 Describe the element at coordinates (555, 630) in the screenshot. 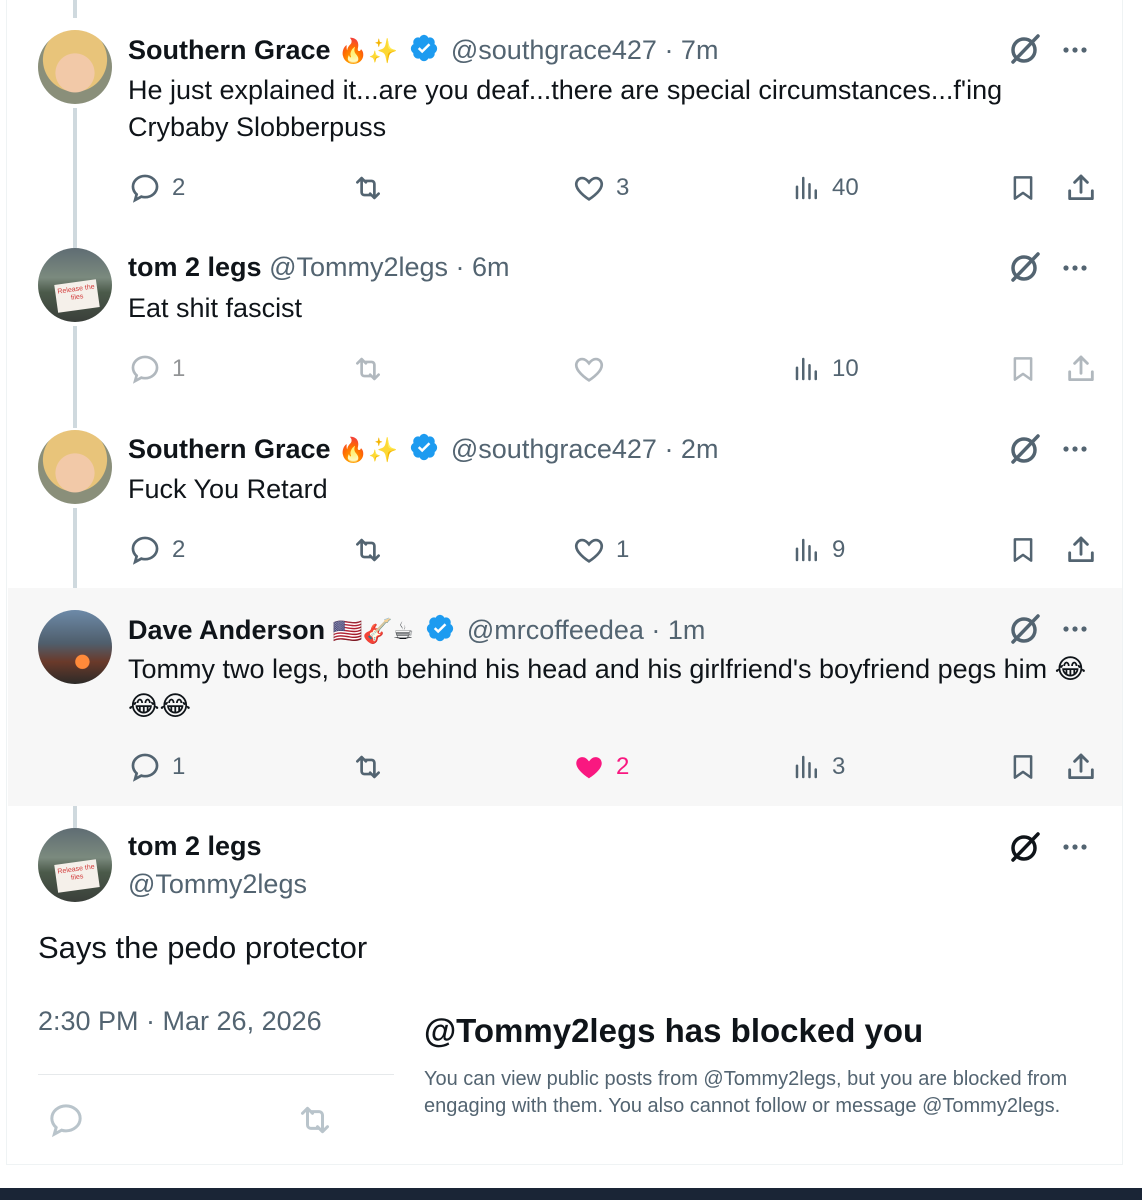

I see `handle: @mrcoffeedea` at that location.